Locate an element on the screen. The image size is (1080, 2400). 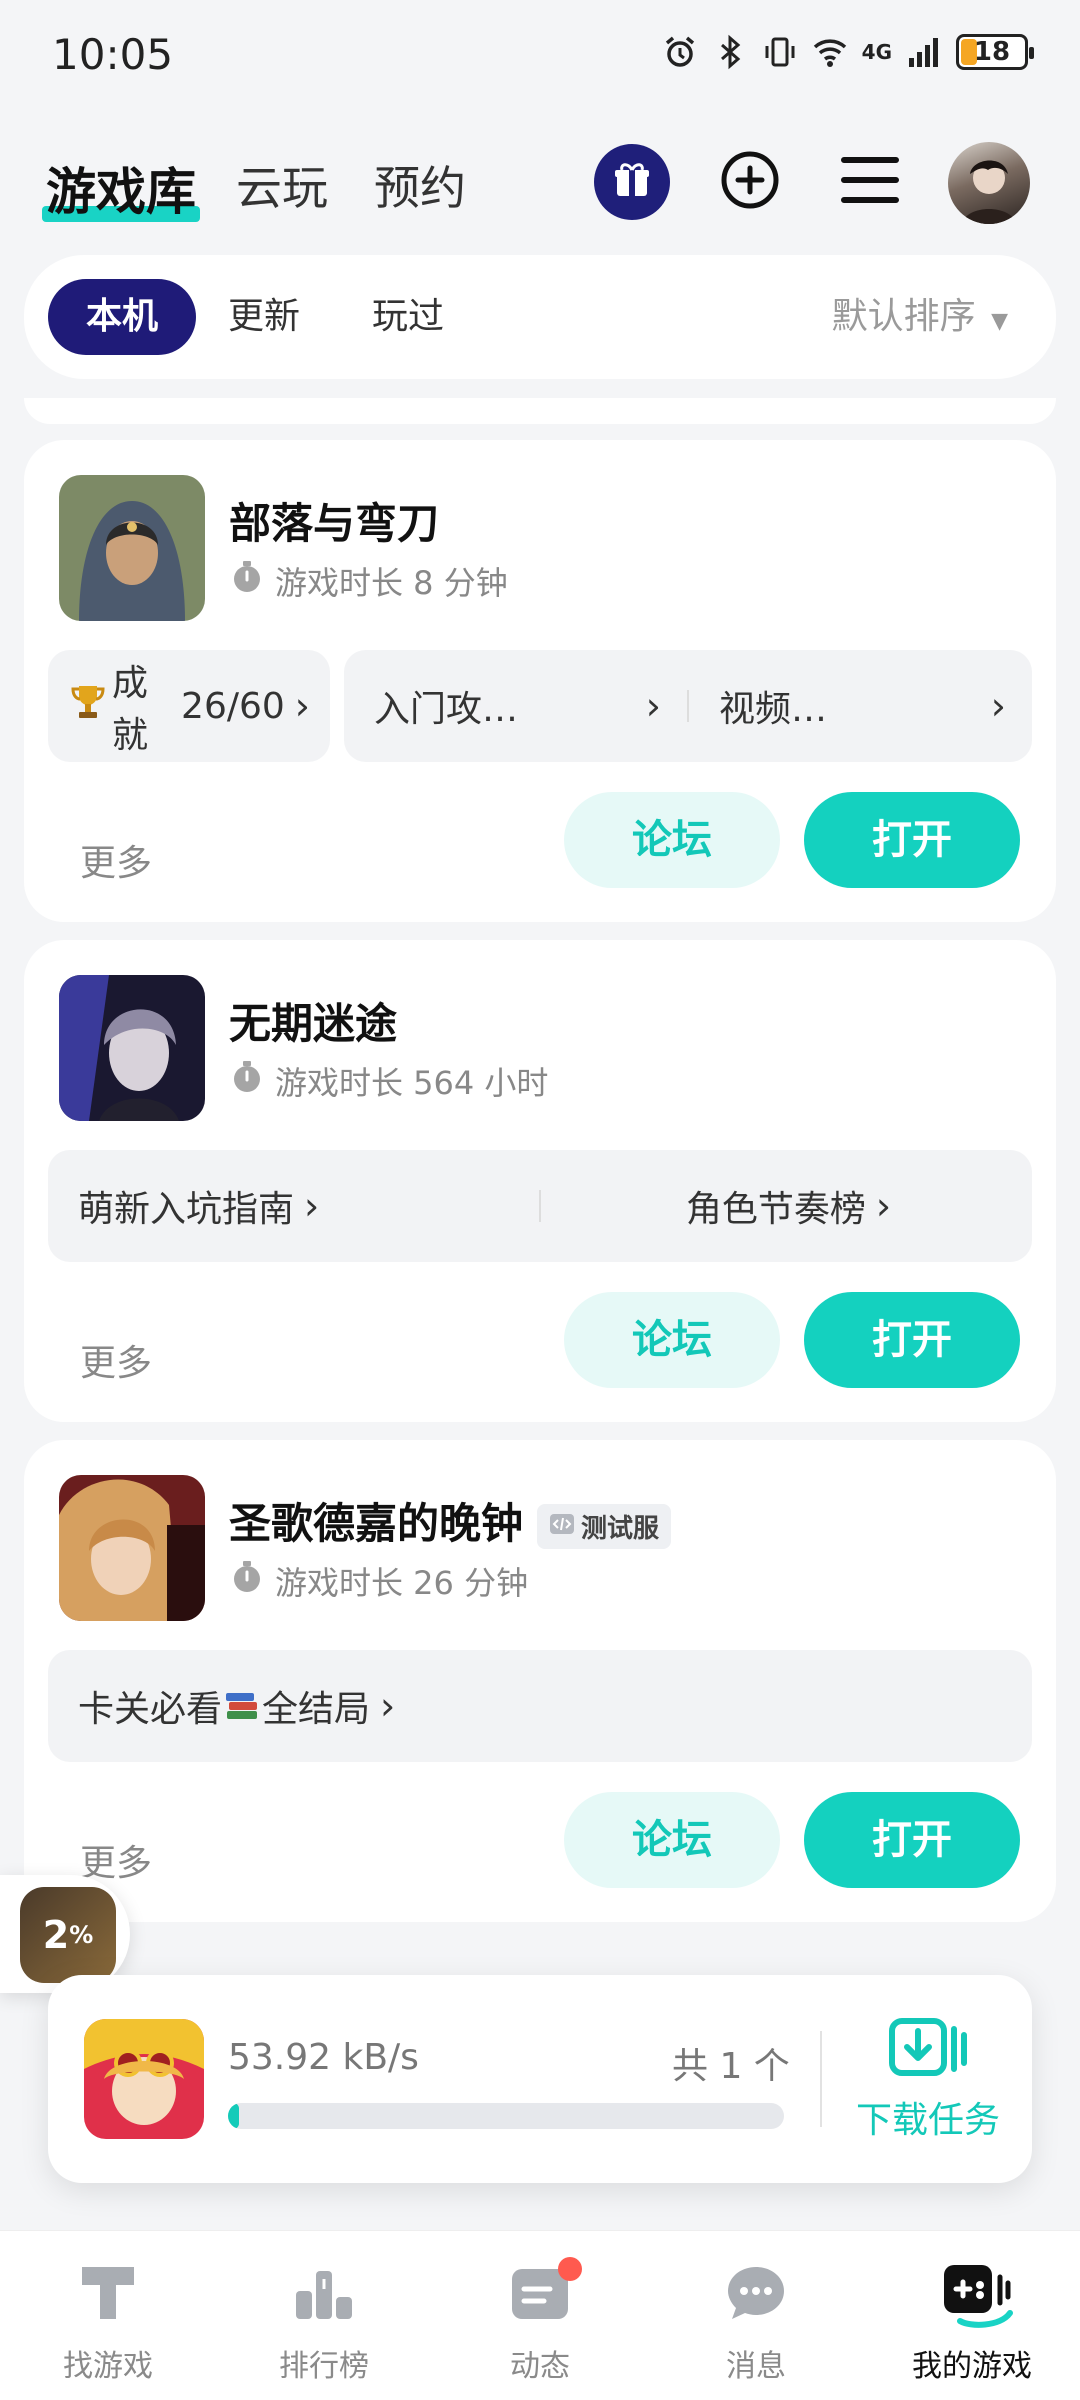
achievements-link: 成就 26/60 › is located at coordinates (189, 706).